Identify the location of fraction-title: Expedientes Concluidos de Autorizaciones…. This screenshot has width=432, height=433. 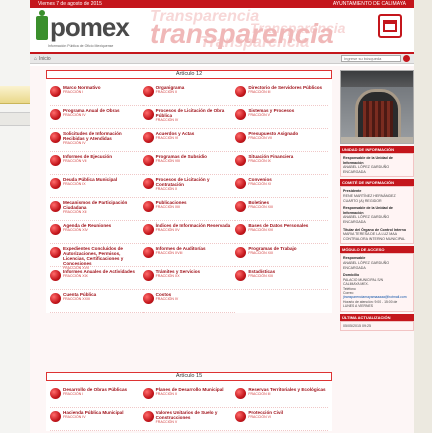
(93, 256).